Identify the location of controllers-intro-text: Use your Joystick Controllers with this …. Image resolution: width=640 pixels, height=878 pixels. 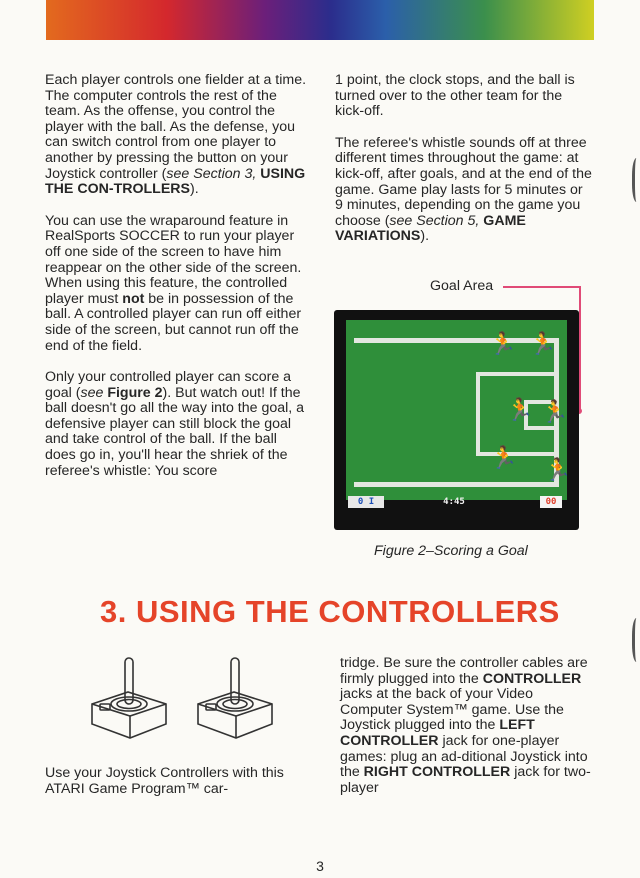
(164, 781).